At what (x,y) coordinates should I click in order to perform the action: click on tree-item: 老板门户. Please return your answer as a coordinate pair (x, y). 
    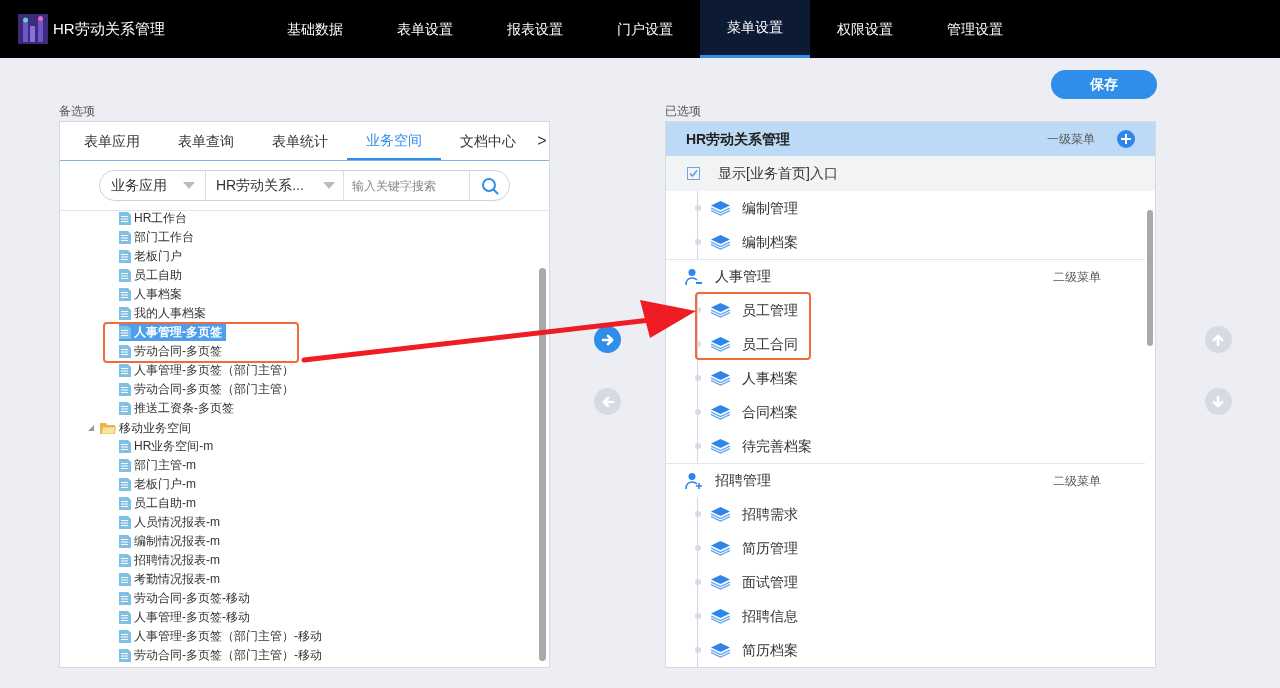
    Looking at the image, I should click on (152, 256).